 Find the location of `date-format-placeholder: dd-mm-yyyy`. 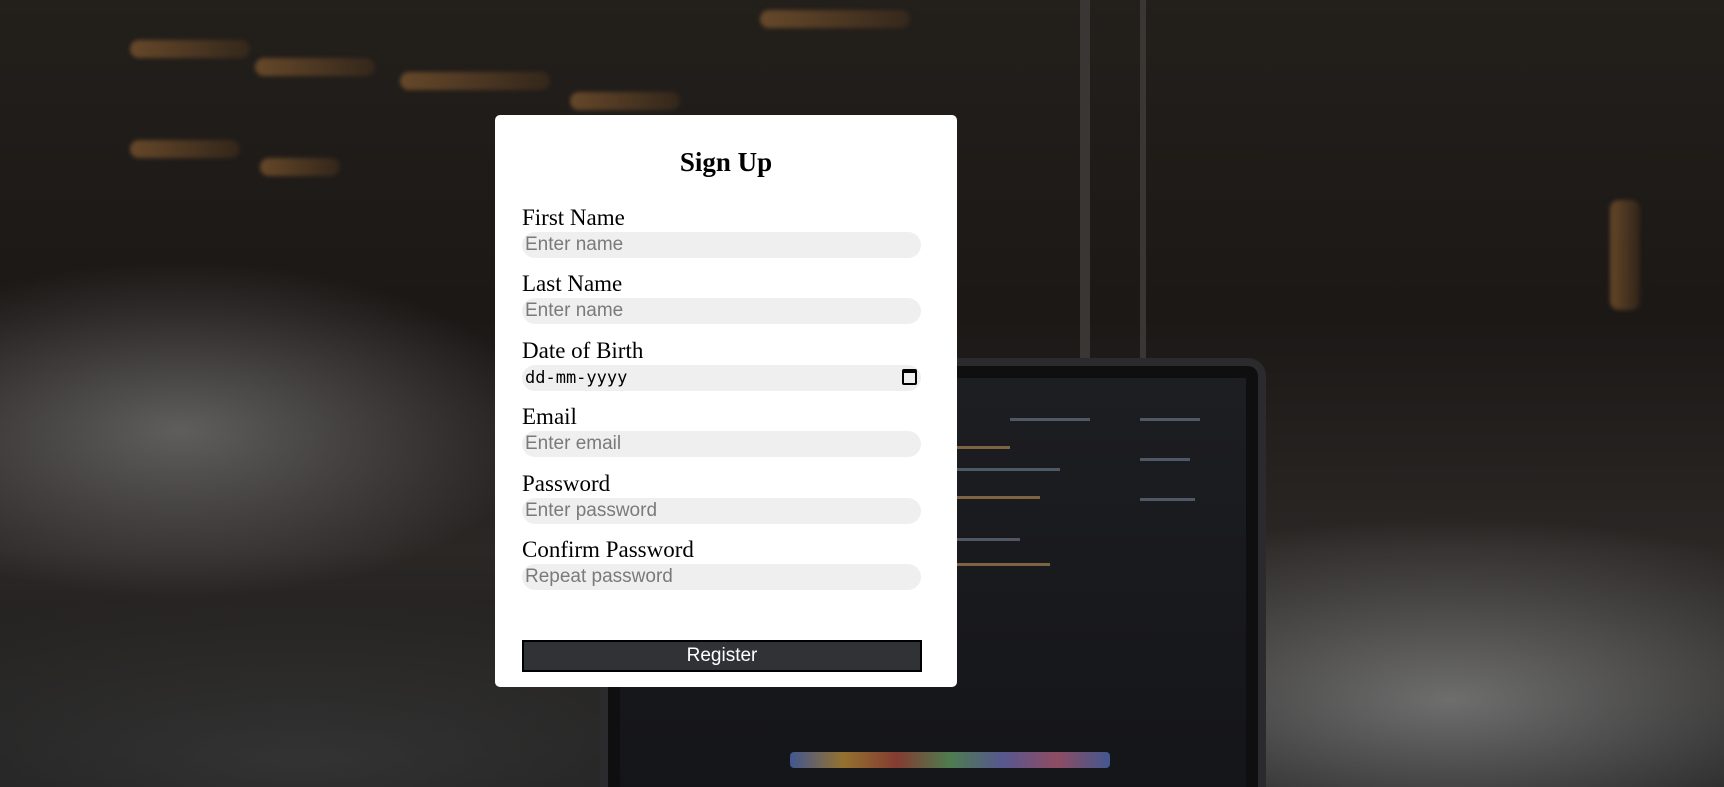

date-format-placeholder: dd-mm-yyyy is located at coordinates (576, 378).